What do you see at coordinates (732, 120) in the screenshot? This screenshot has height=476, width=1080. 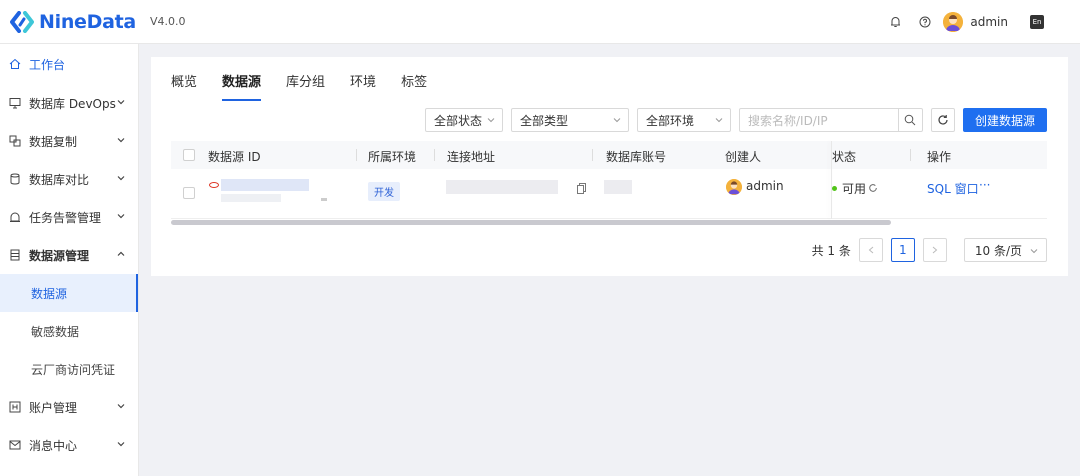 I see `filter-bar: 全部状态 全部类型 全部环境 搜索名称/ID/IP 创建数据源` at bounding box center [732, 120].